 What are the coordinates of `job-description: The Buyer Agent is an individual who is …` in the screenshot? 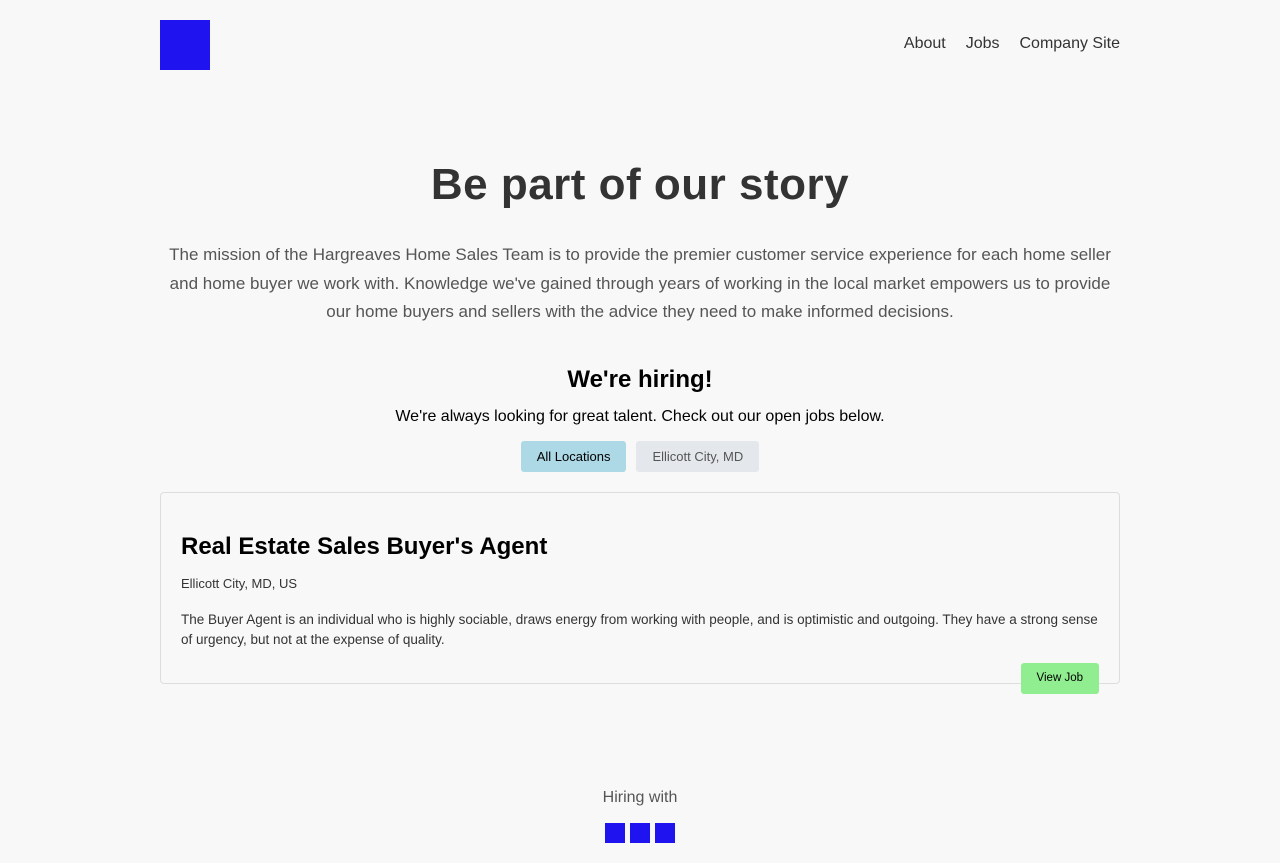 It's located at (639, 629).